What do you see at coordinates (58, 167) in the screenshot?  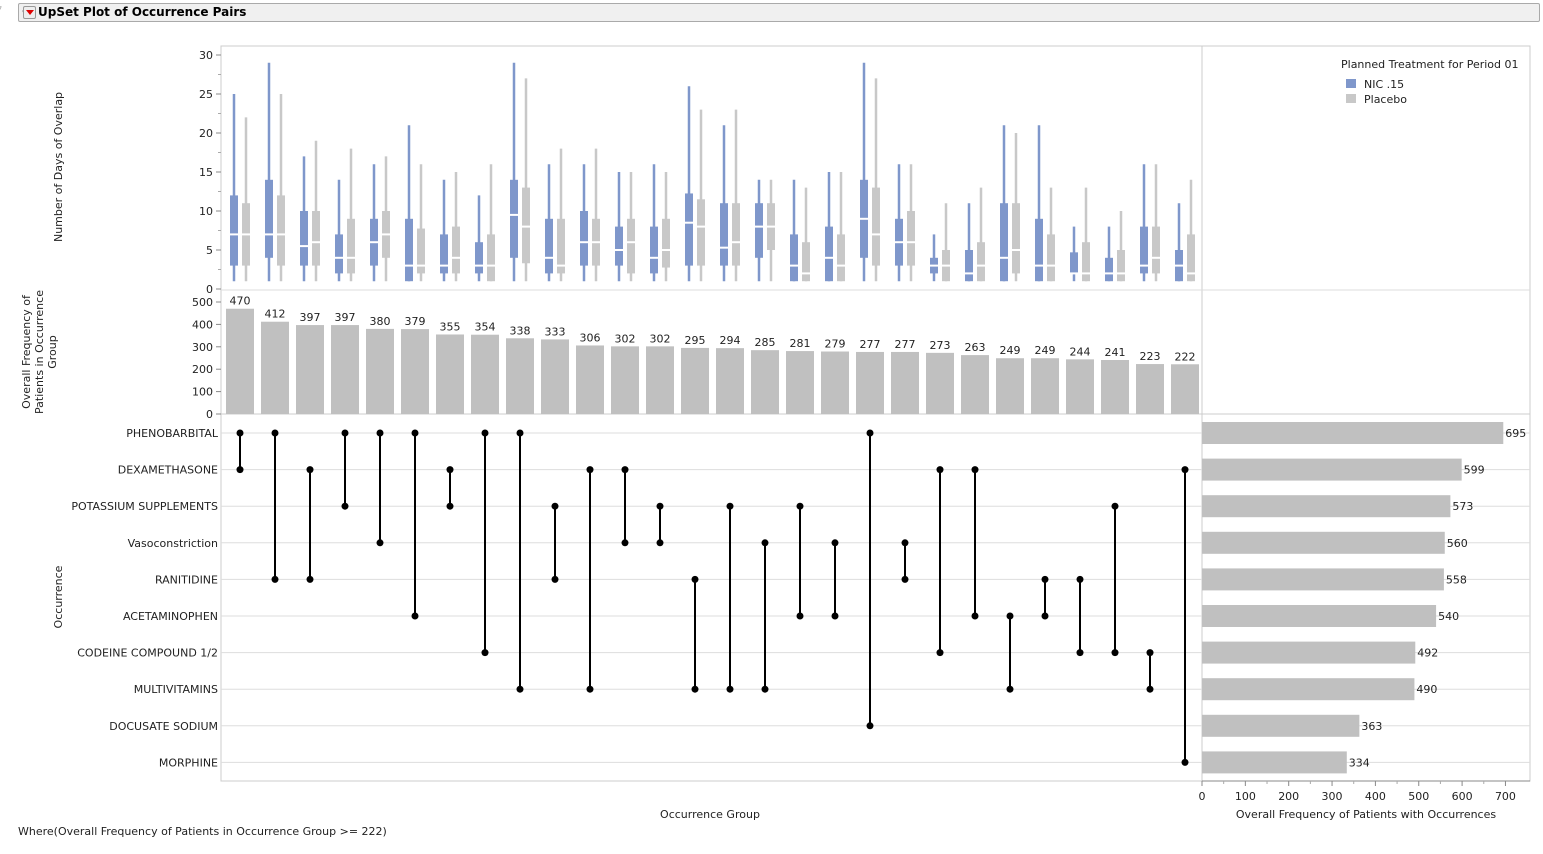 I see `y-axis-label: Number of Days of Overlap` at bounding box center [58, 167].